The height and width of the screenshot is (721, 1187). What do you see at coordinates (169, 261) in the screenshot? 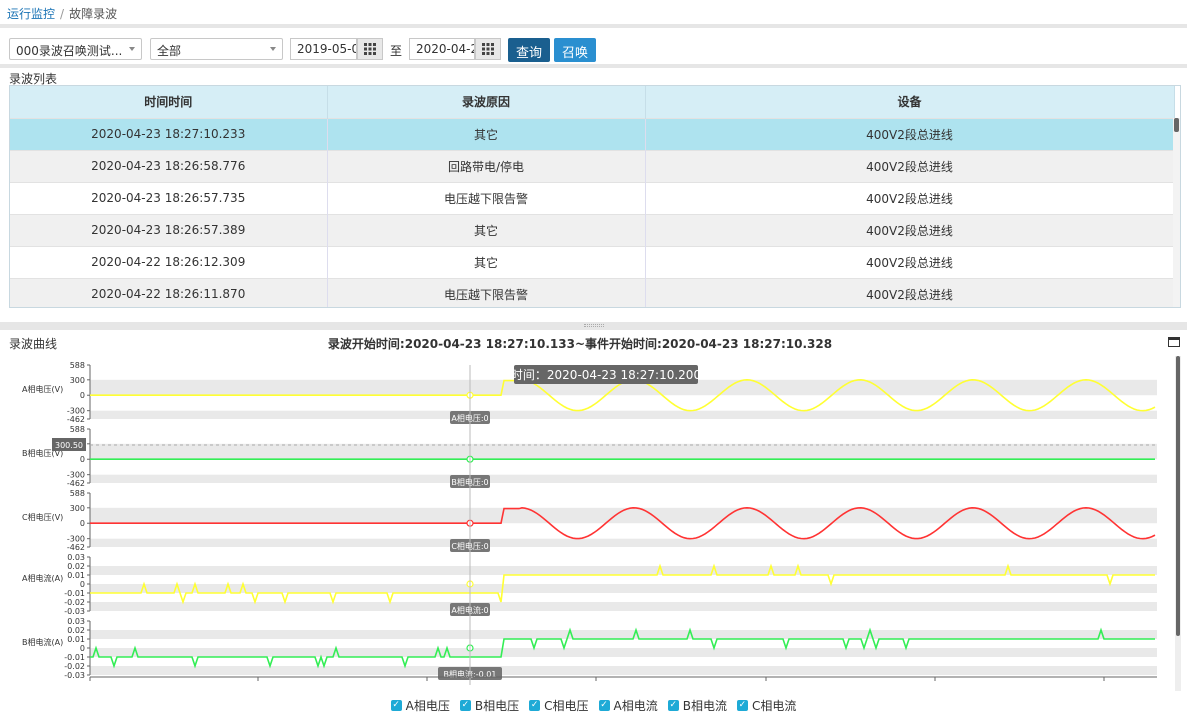
I see `cell-time: 2020-04-22 18:26:12.309` at bounding box center [169, 261].